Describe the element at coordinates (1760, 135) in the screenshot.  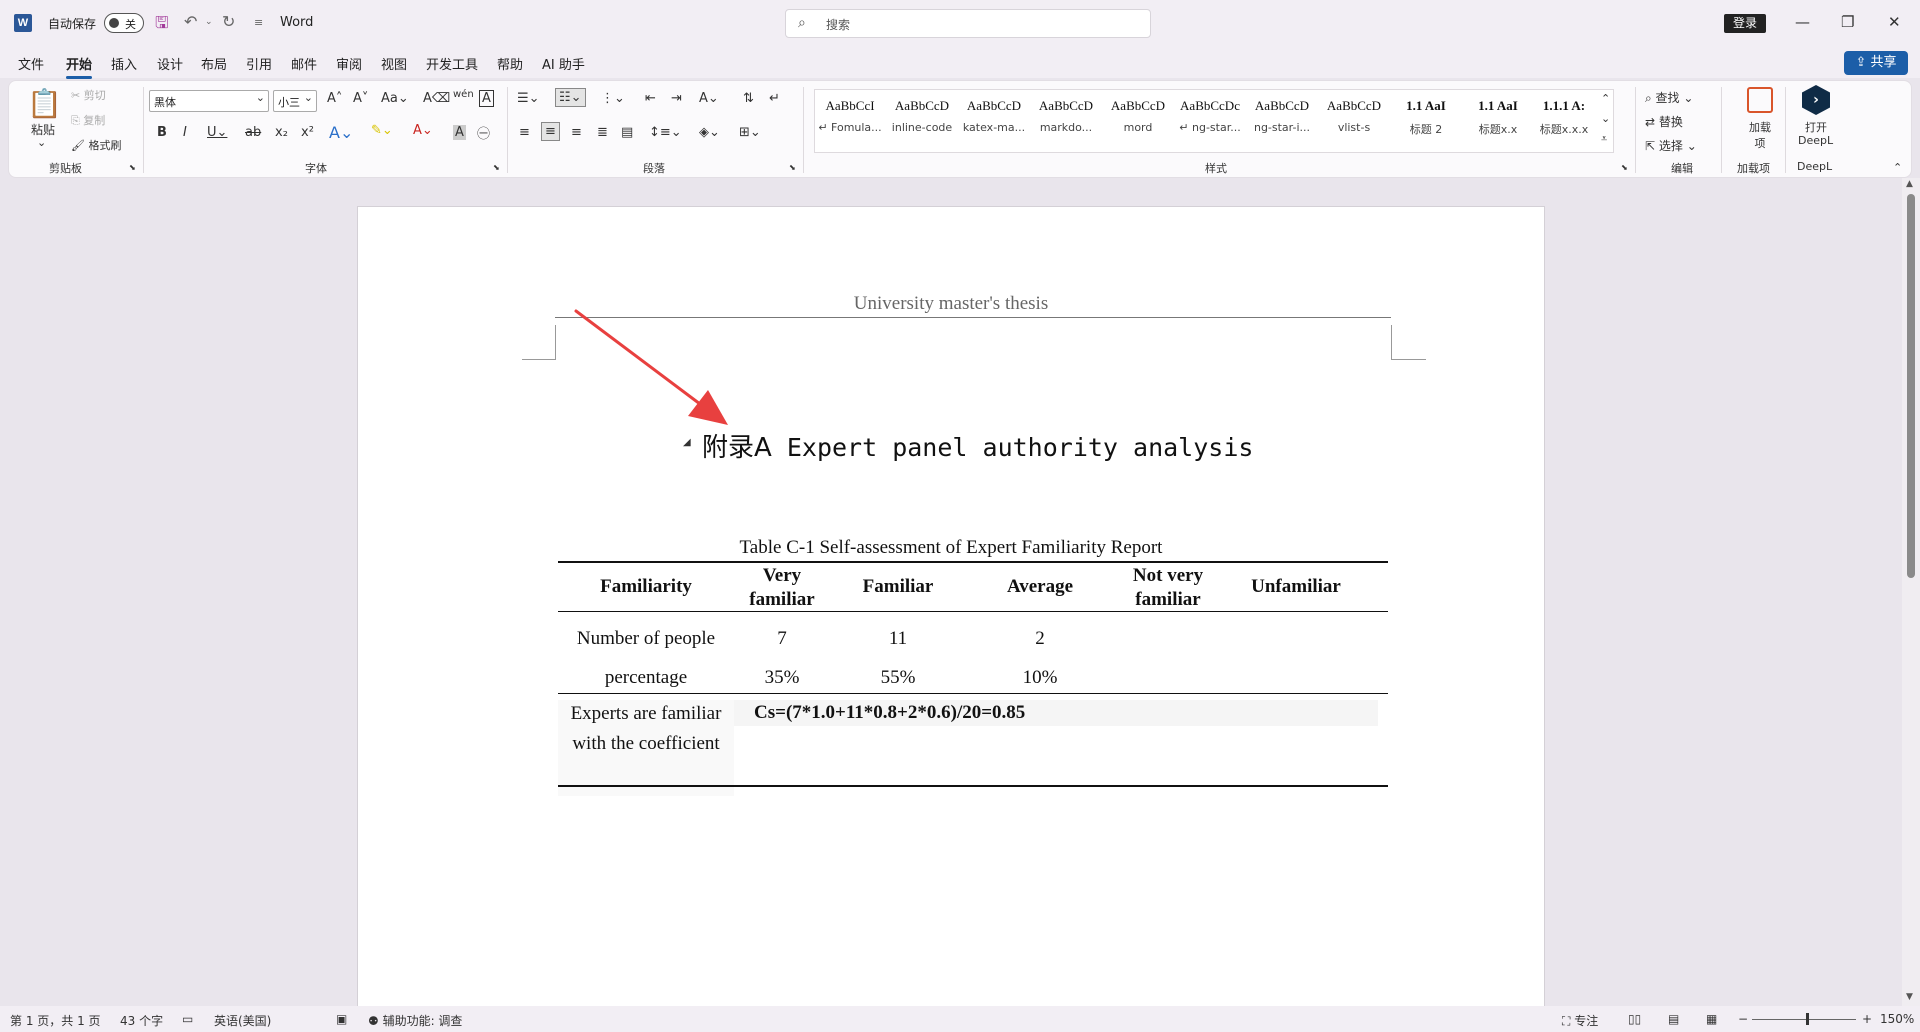
I see `add-ins-button: 加载项` at that location.